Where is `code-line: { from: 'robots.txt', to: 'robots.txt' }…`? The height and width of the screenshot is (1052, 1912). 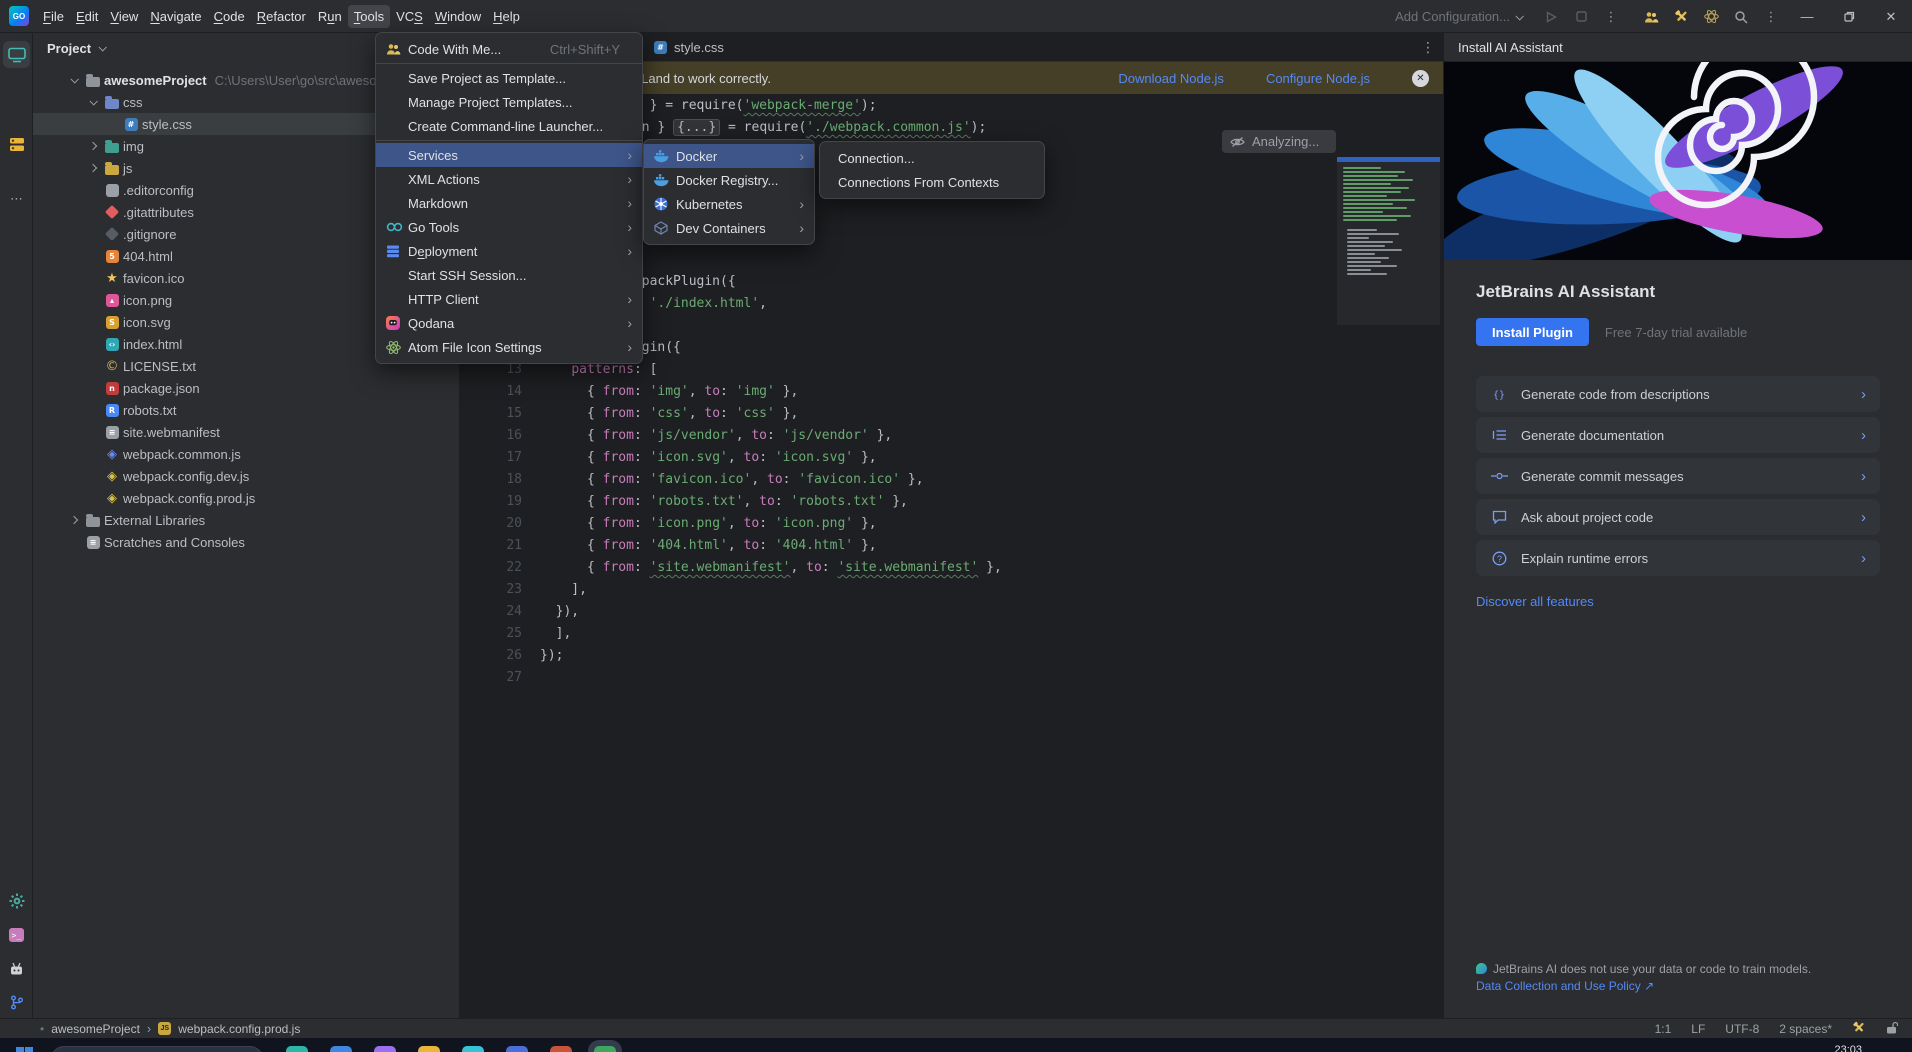 code-line: { from: 'robots.txt', to: 'robots.txt' }… is located at coordinates (724, 501).